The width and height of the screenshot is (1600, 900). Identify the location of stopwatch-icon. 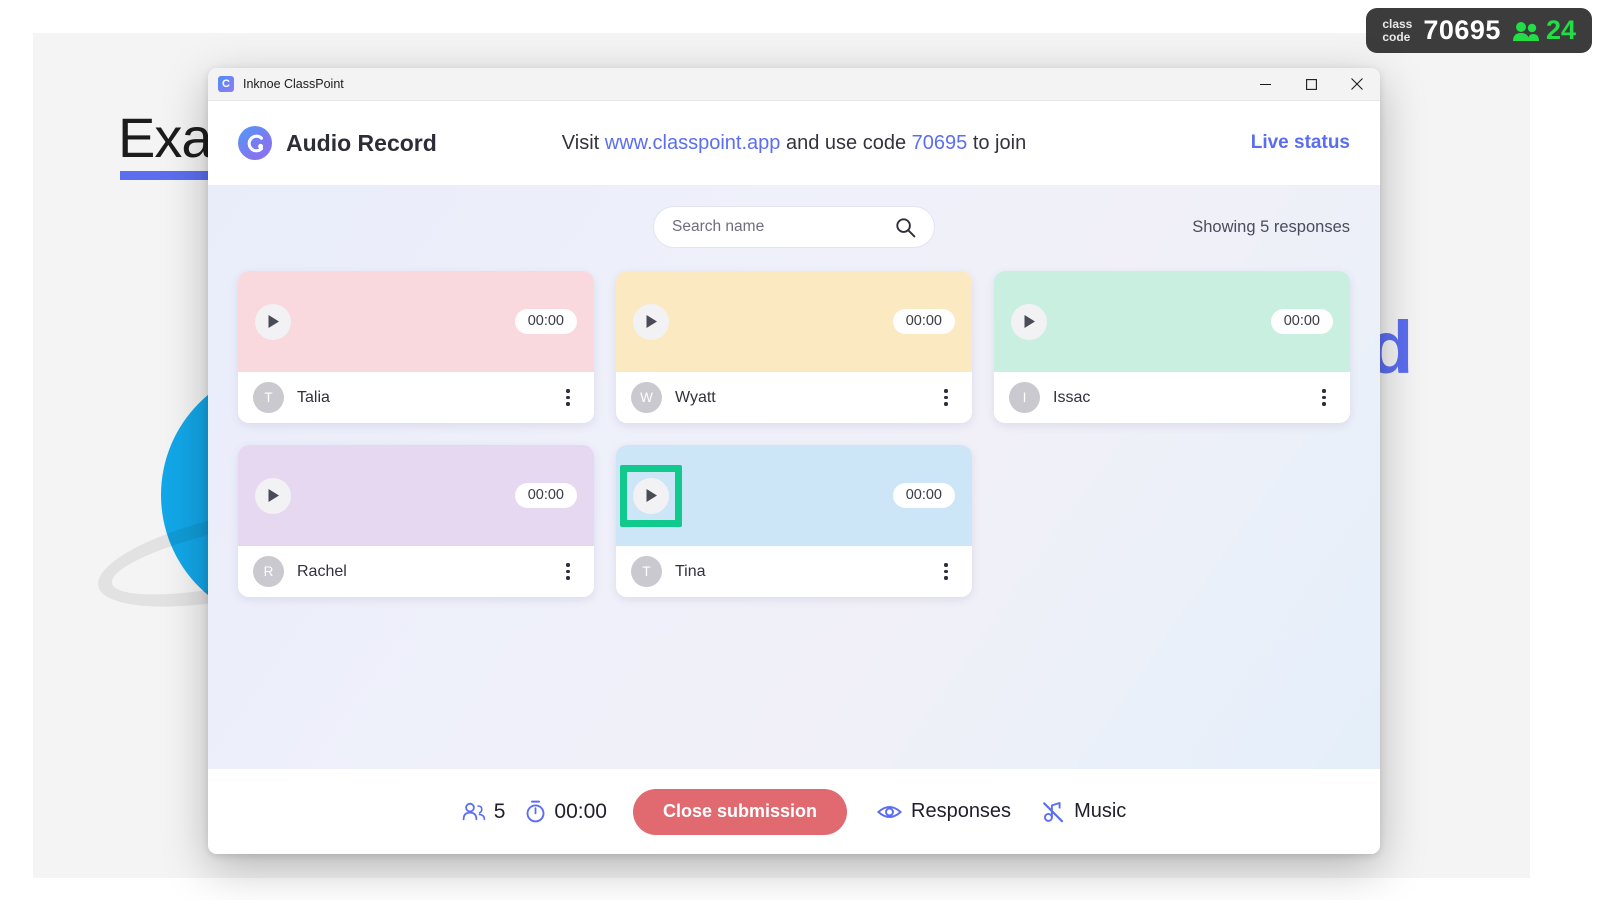
(535, 811).